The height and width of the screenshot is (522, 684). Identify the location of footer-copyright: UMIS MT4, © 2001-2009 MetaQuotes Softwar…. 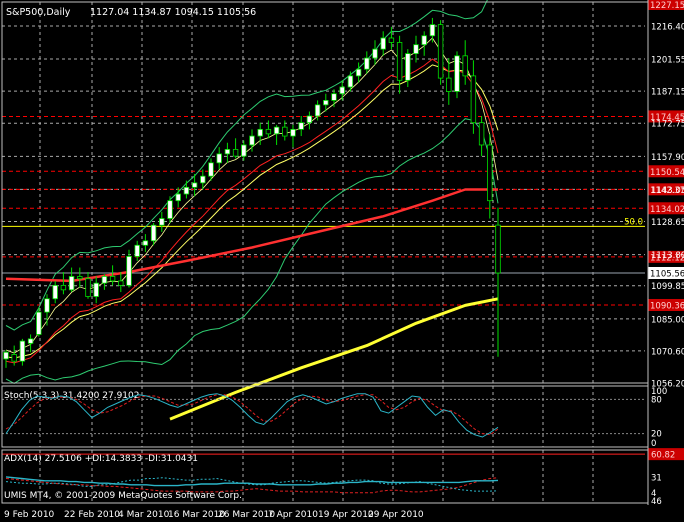
(123, 496).